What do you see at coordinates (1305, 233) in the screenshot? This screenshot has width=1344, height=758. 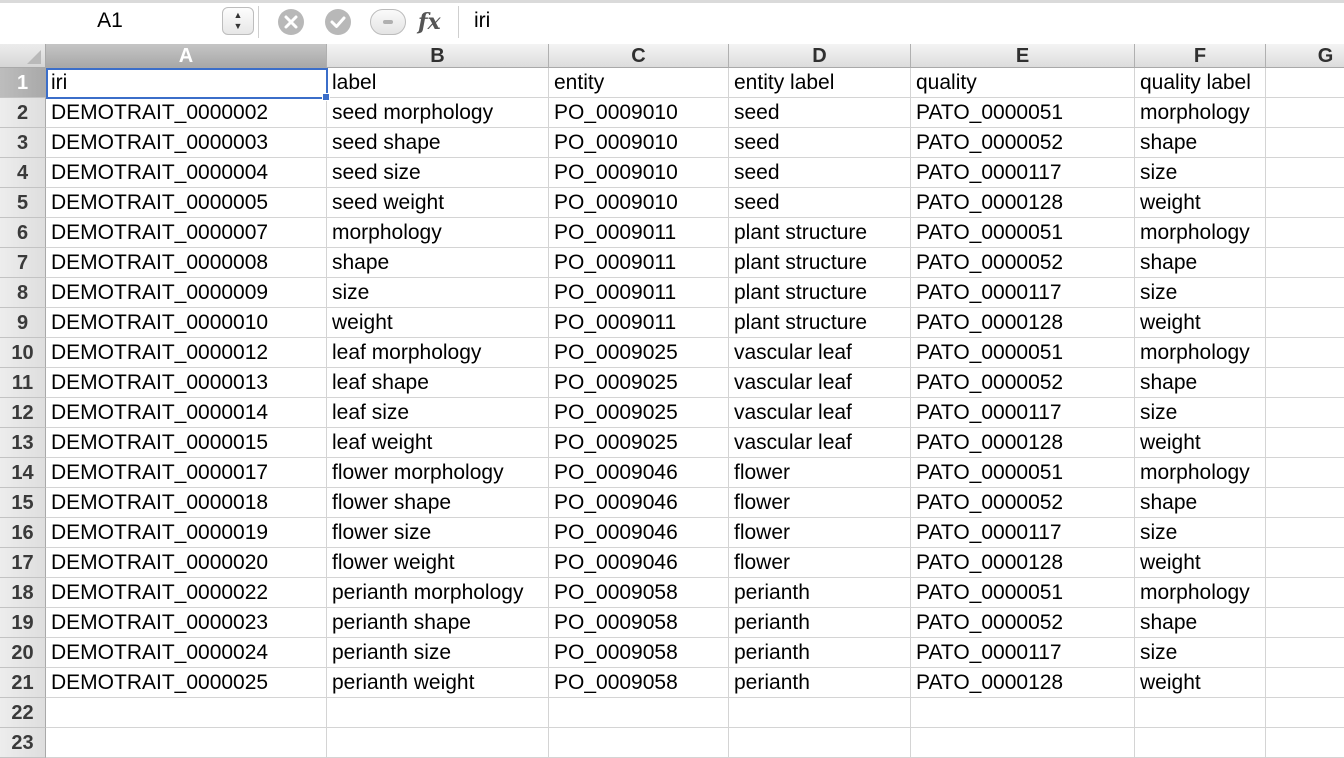 I see `cell-g6` at bounding box center [1305, 233].